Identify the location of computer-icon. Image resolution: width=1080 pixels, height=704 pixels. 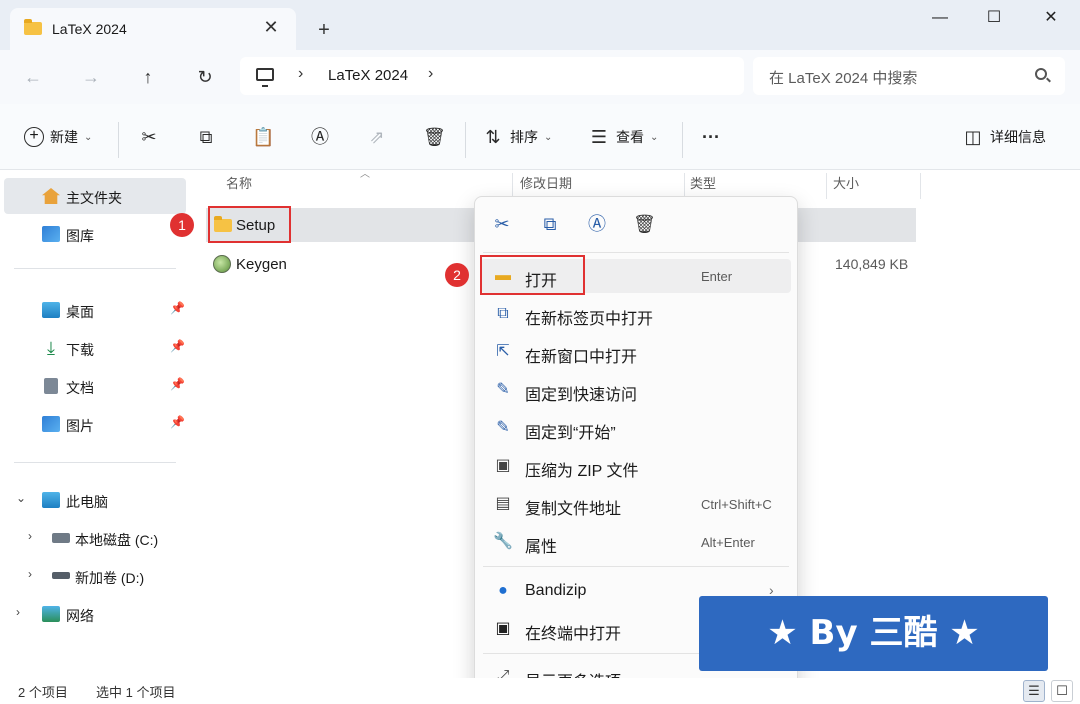
(51, 500).